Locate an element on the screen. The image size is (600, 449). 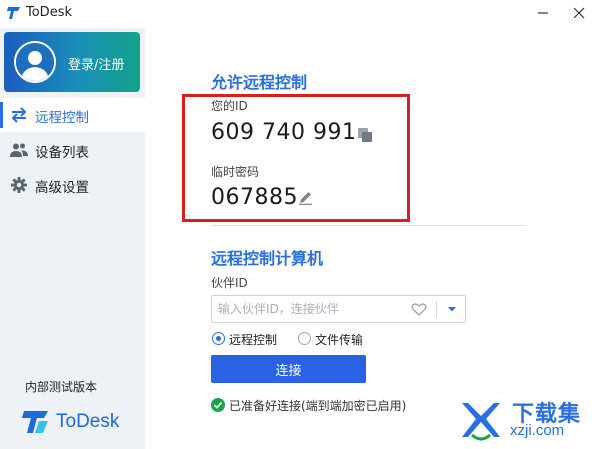
check-circle-icon is located at coordinates (218, 405).